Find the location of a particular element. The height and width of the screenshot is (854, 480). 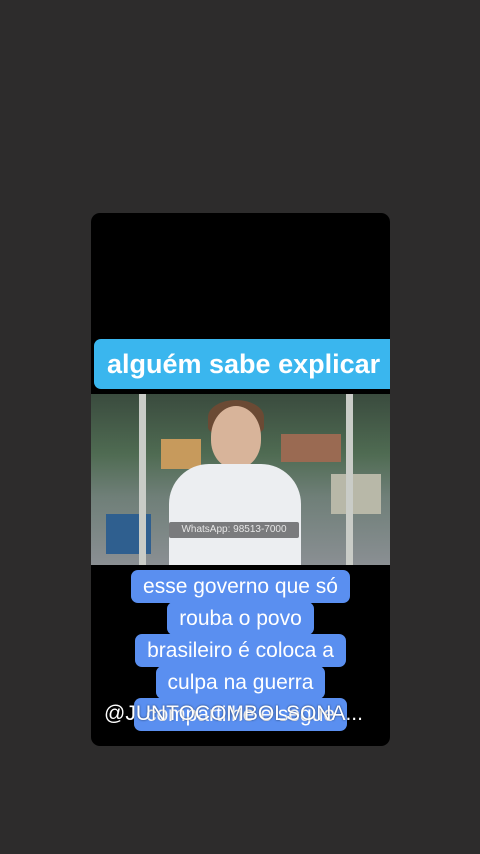

caption-line: esse governo que só is located at coordinates (240, 586).